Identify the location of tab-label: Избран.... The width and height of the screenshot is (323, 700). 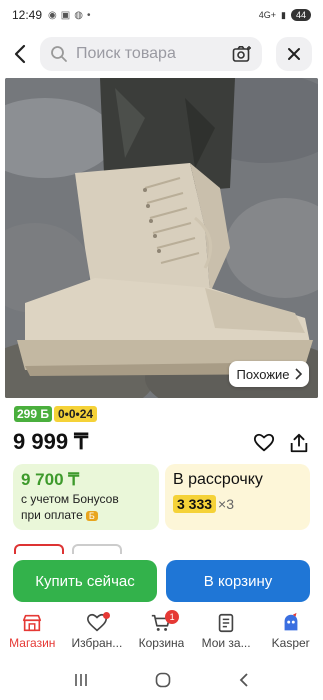
(97, 643).